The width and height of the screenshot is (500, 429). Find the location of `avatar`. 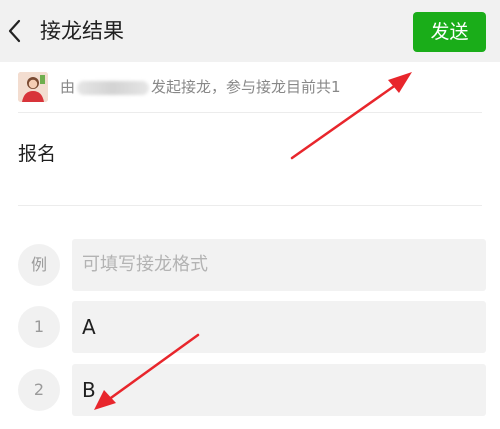

avatar is located at coordinates (33, 87).